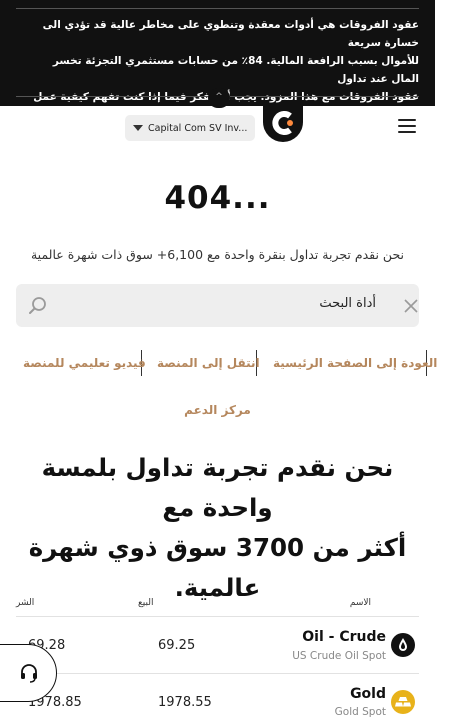  What do you see at coordinates (219, 98) in the screenshot?
I see `chevron-up-icon: ^` at bounding box center [219, 98].